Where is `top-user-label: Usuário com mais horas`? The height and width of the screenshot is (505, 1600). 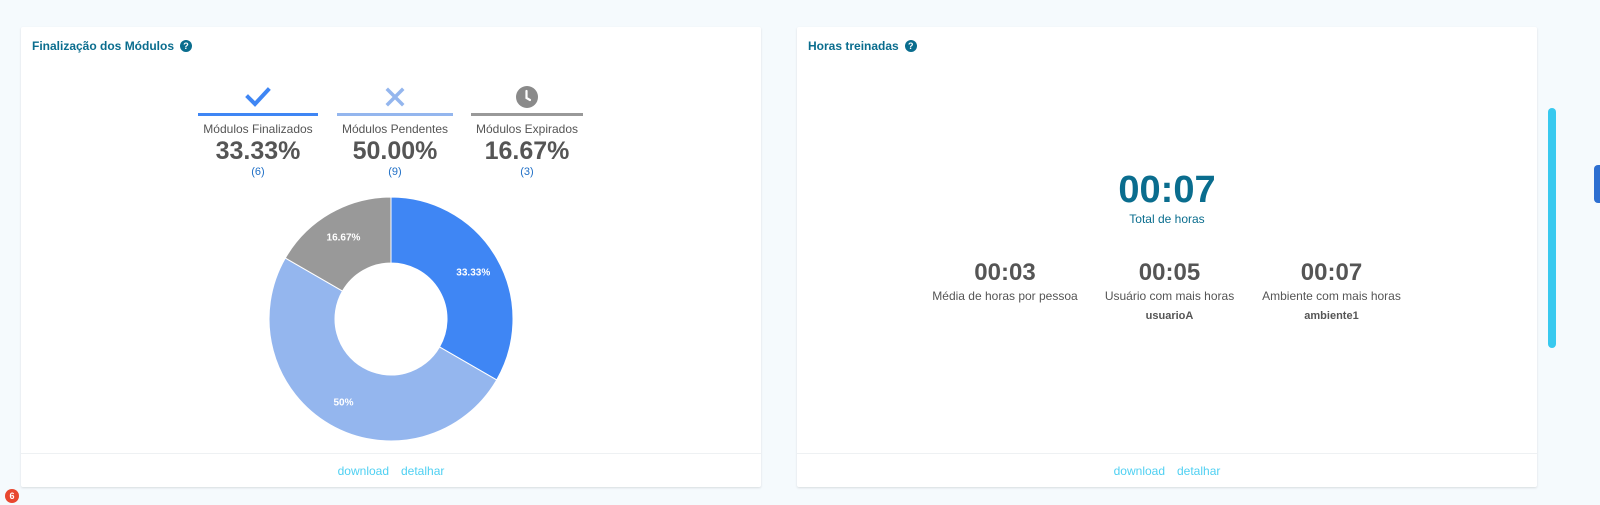 top-user-label: Usuário com mais horas is located at coordinates (1169, 296).